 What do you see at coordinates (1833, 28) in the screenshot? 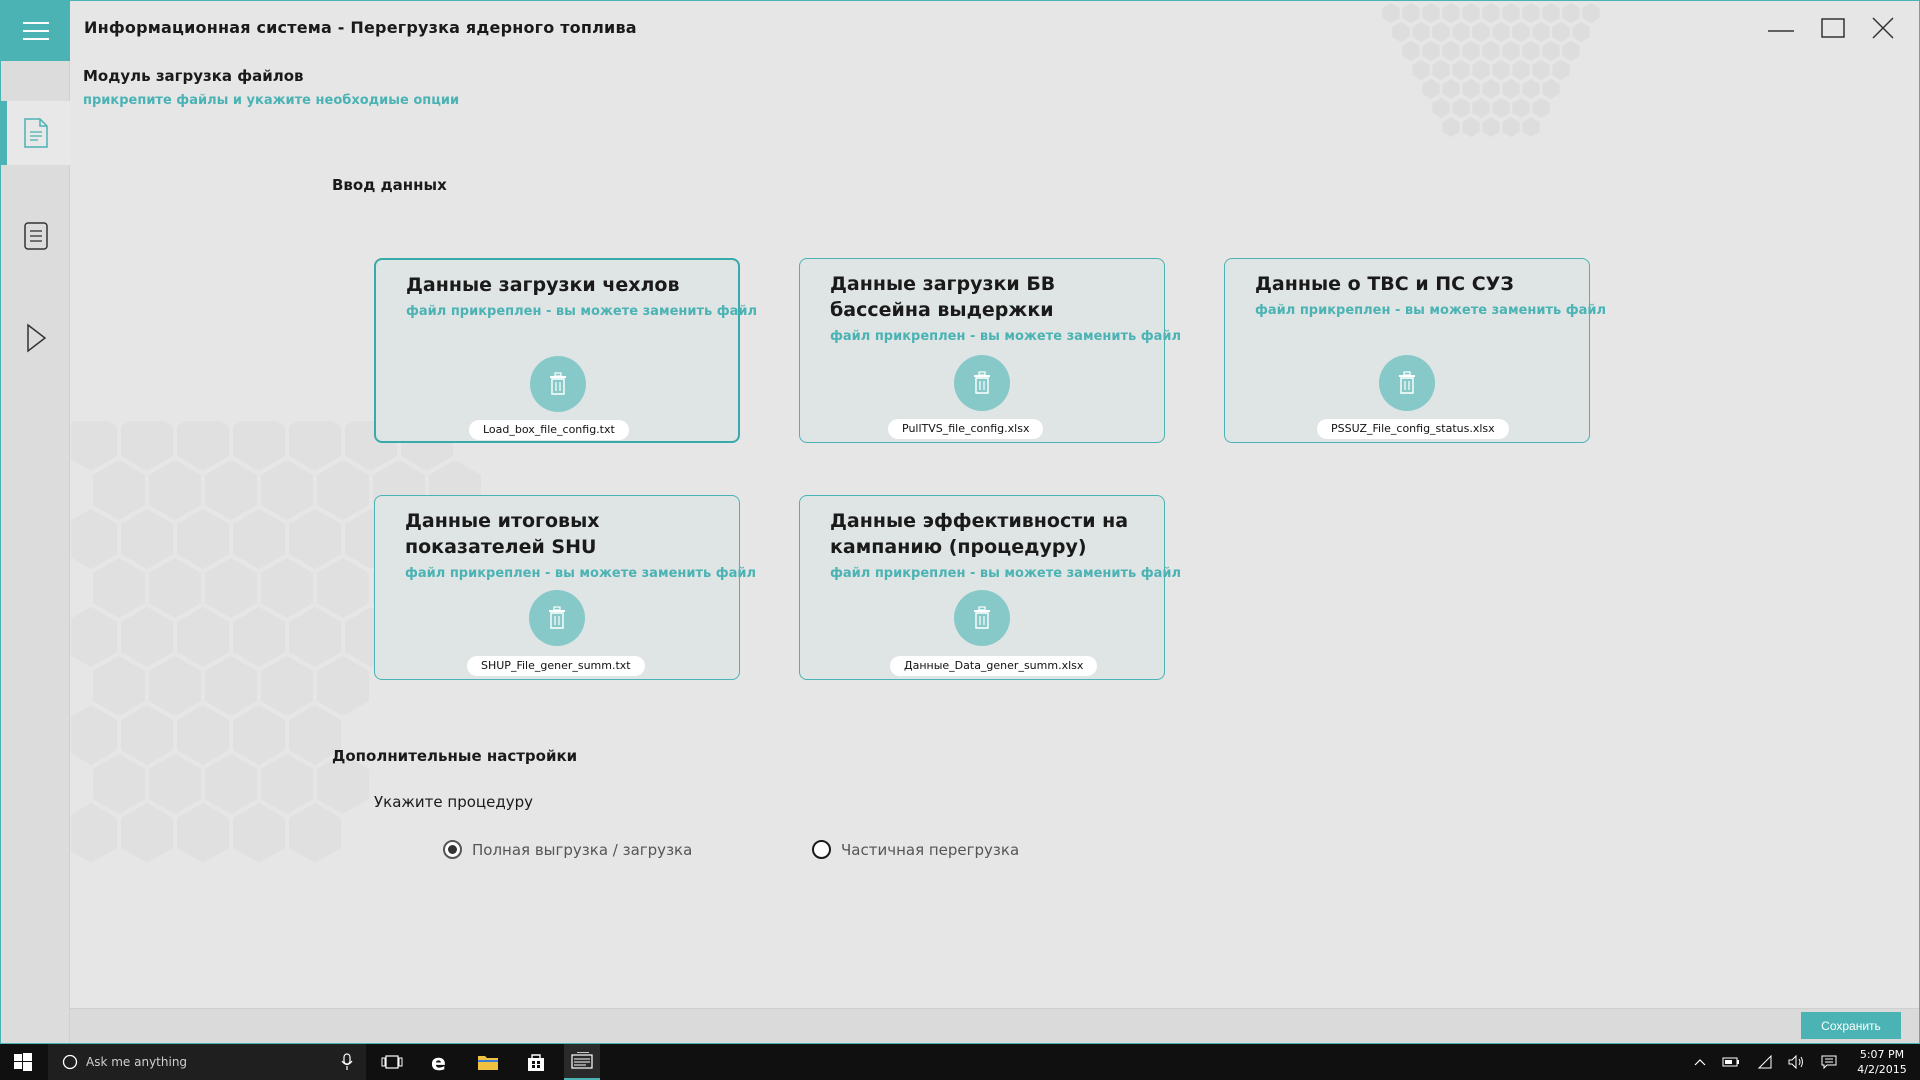
I see `maximize-button` at bounding box center [1833, 28].